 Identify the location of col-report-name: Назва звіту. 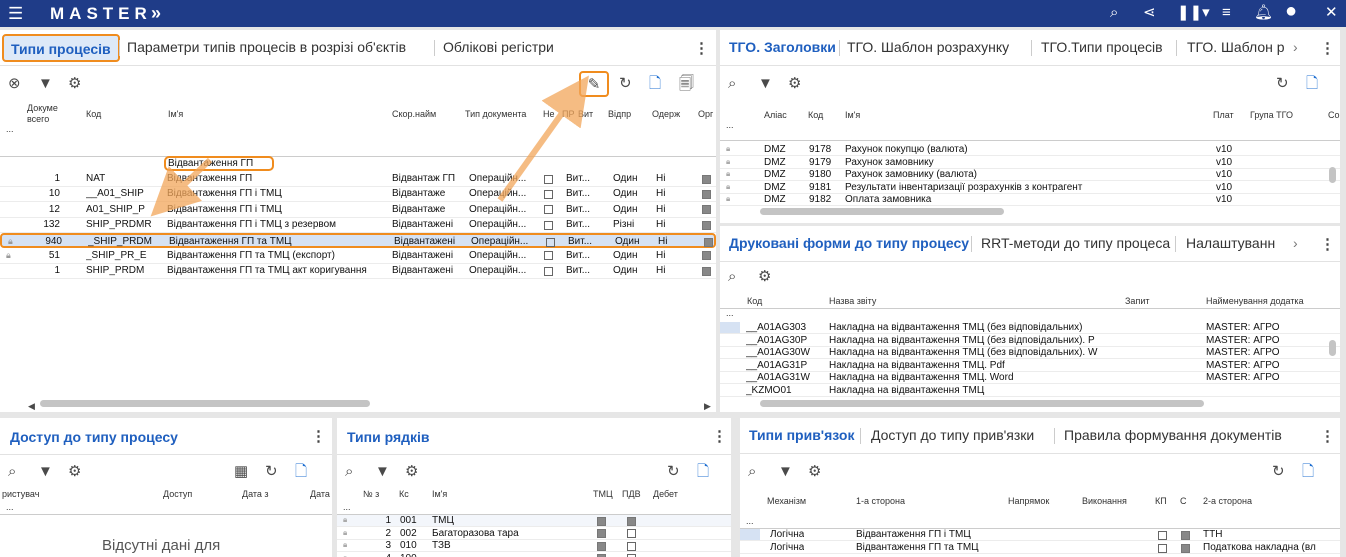
(852, 301).